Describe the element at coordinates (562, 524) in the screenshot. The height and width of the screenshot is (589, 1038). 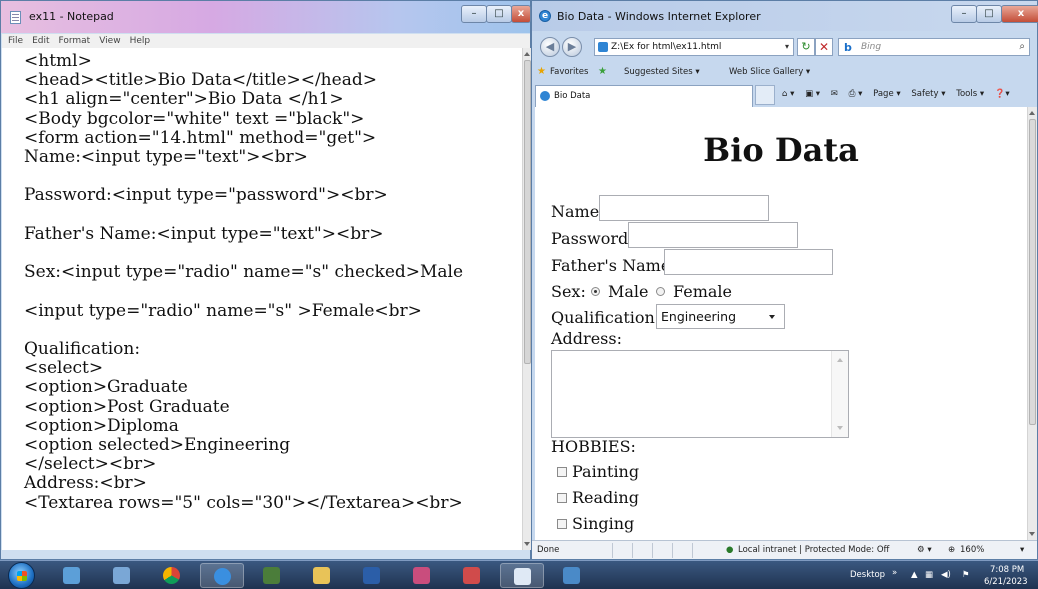
I see `singing-checkbox` at that location.